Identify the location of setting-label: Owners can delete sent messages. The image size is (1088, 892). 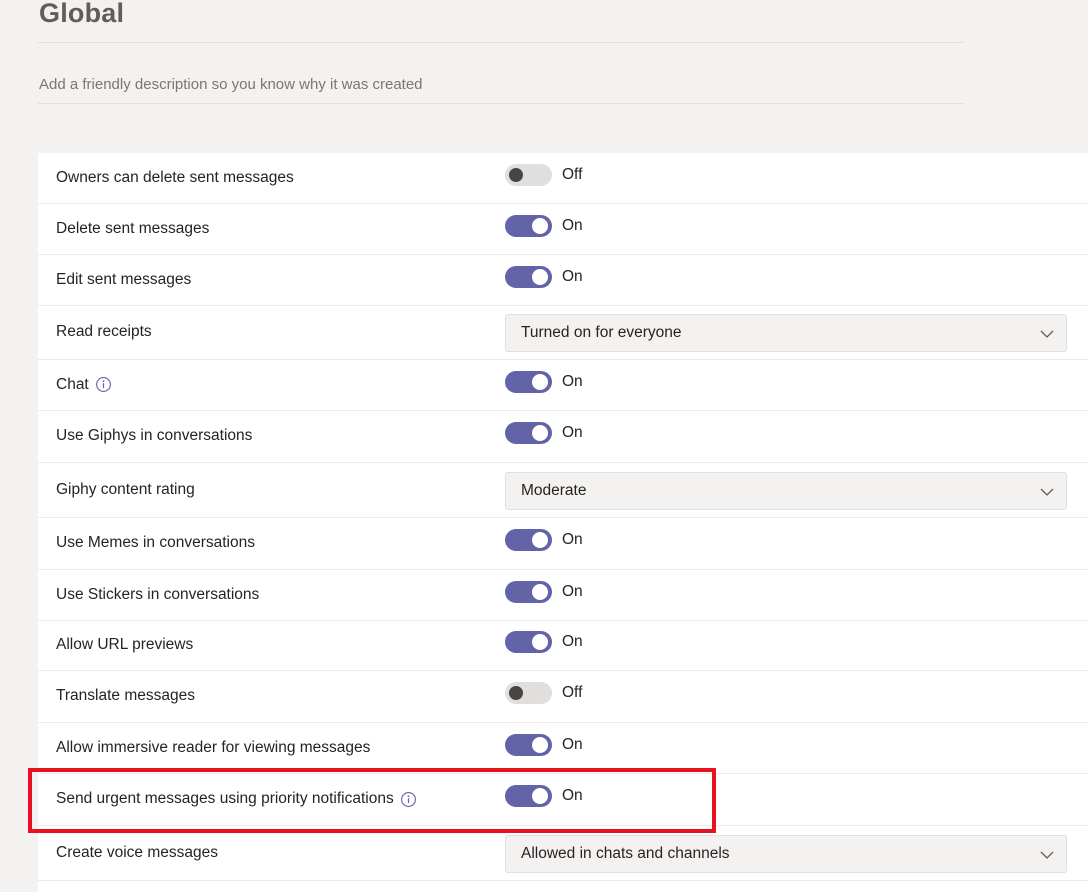
(175, 178).